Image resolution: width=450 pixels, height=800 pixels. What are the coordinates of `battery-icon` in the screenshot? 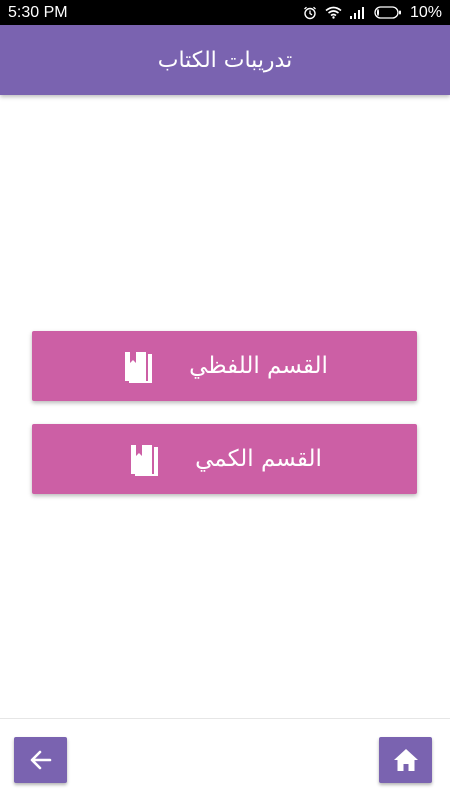 It's located at (387, 12).